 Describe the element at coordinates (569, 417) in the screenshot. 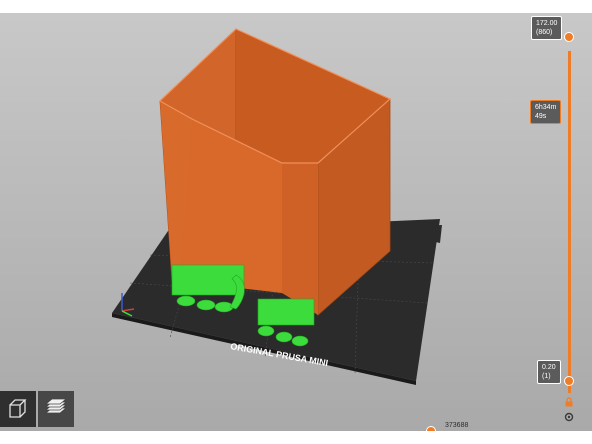

I see `settings-cog-icon` at that location.